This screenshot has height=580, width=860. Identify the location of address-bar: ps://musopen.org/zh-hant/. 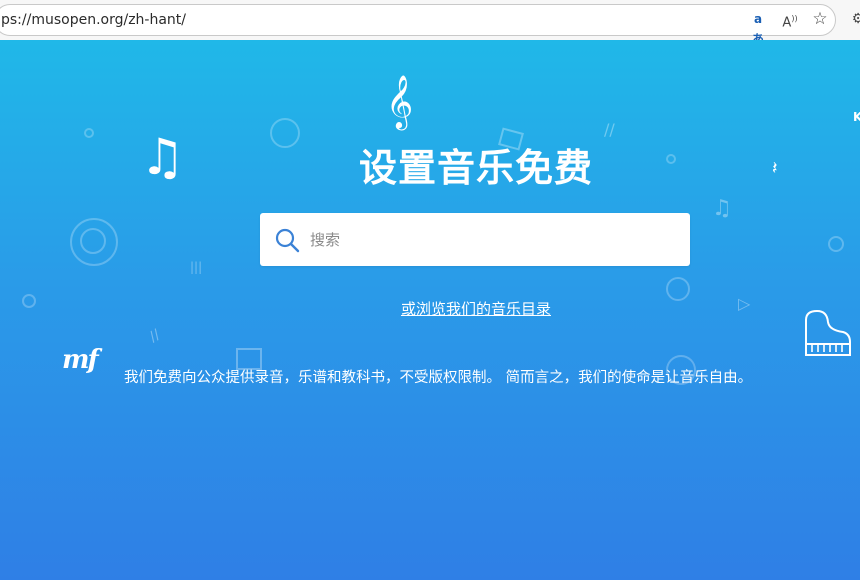
(418, 20).